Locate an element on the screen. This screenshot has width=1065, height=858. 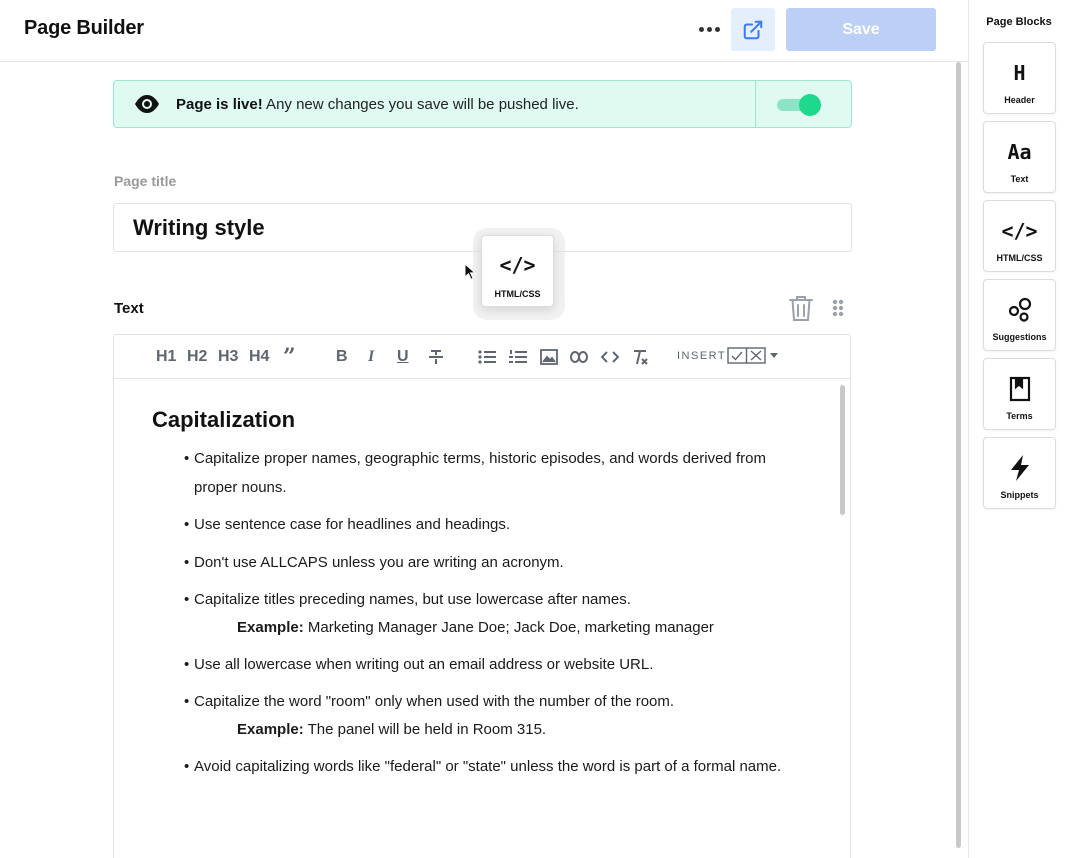
eye-icon is located at coordinates (147, 104).